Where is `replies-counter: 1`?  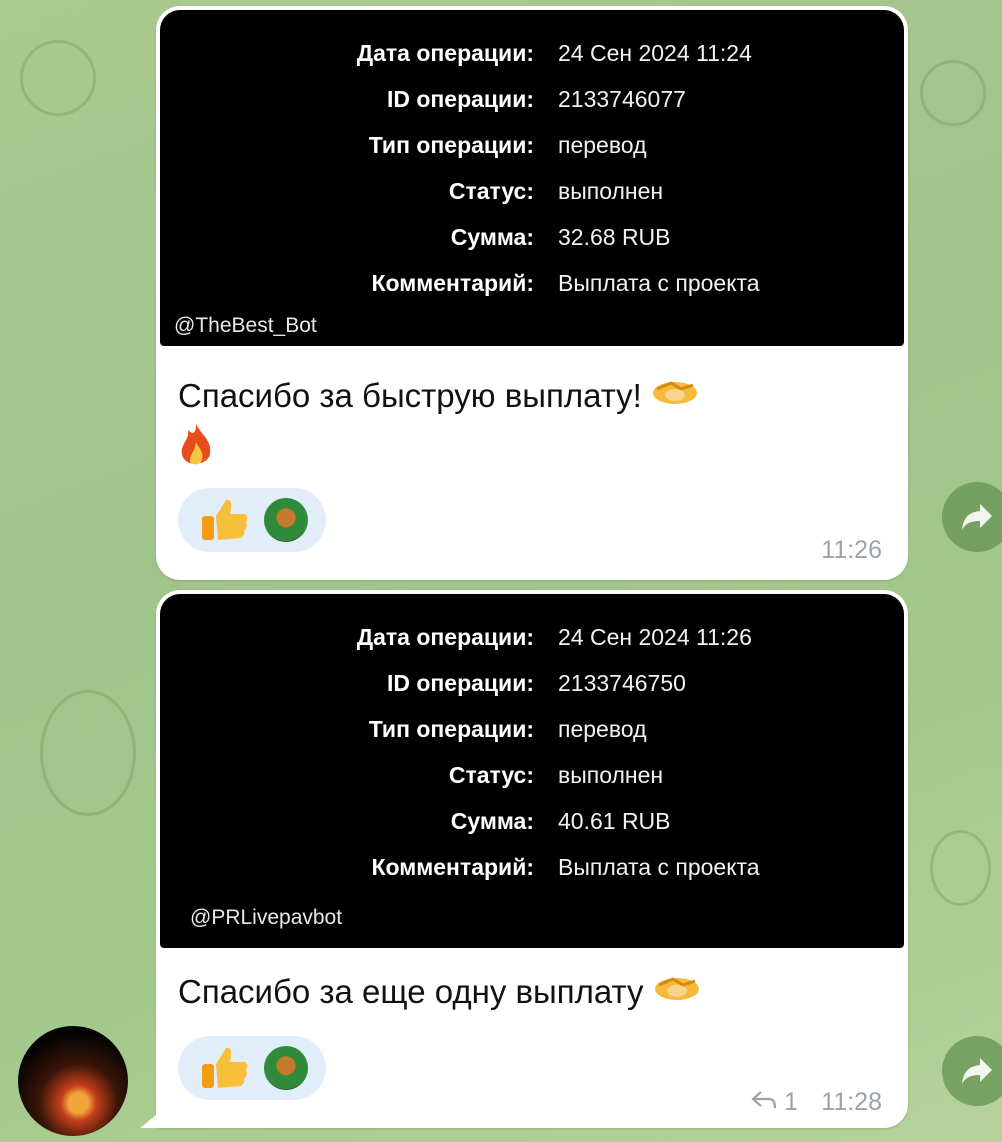
replies-counter: 1 is located at coordinates (774, 1102).